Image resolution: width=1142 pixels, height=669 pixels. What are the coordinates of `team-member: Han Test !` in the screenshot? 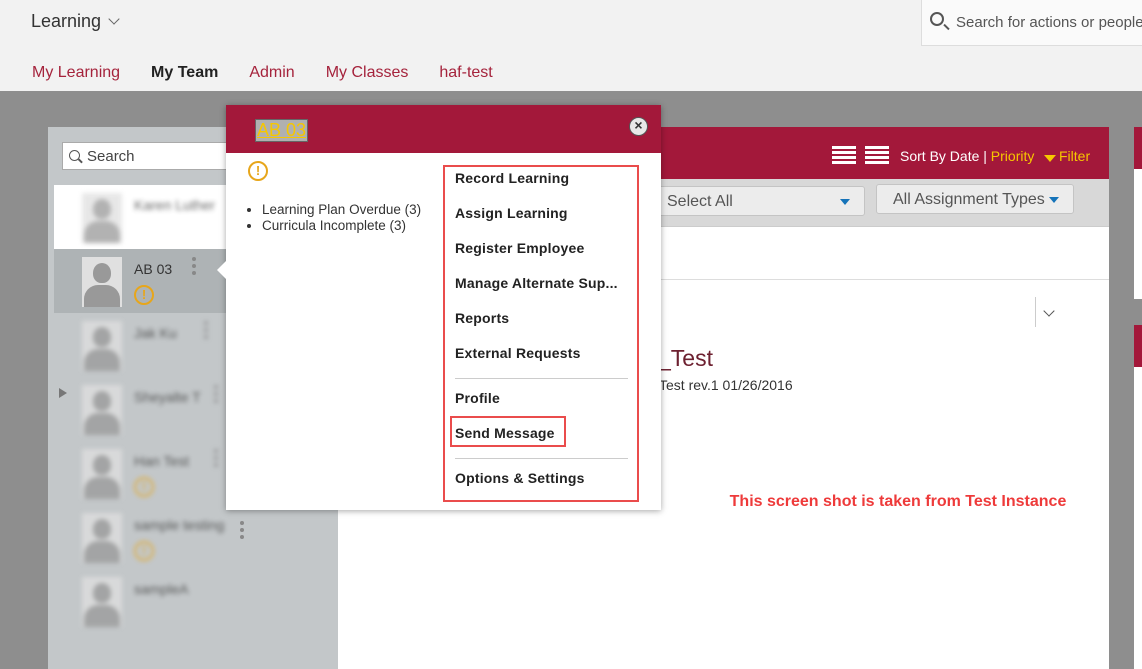 It's located at (141, 473).